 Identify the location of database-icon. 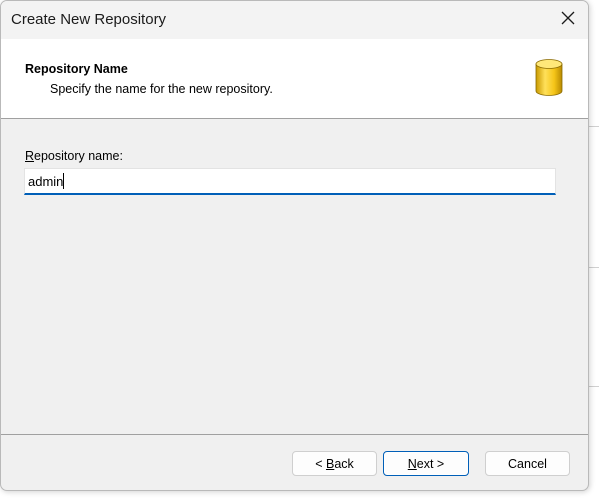
(549, 78).